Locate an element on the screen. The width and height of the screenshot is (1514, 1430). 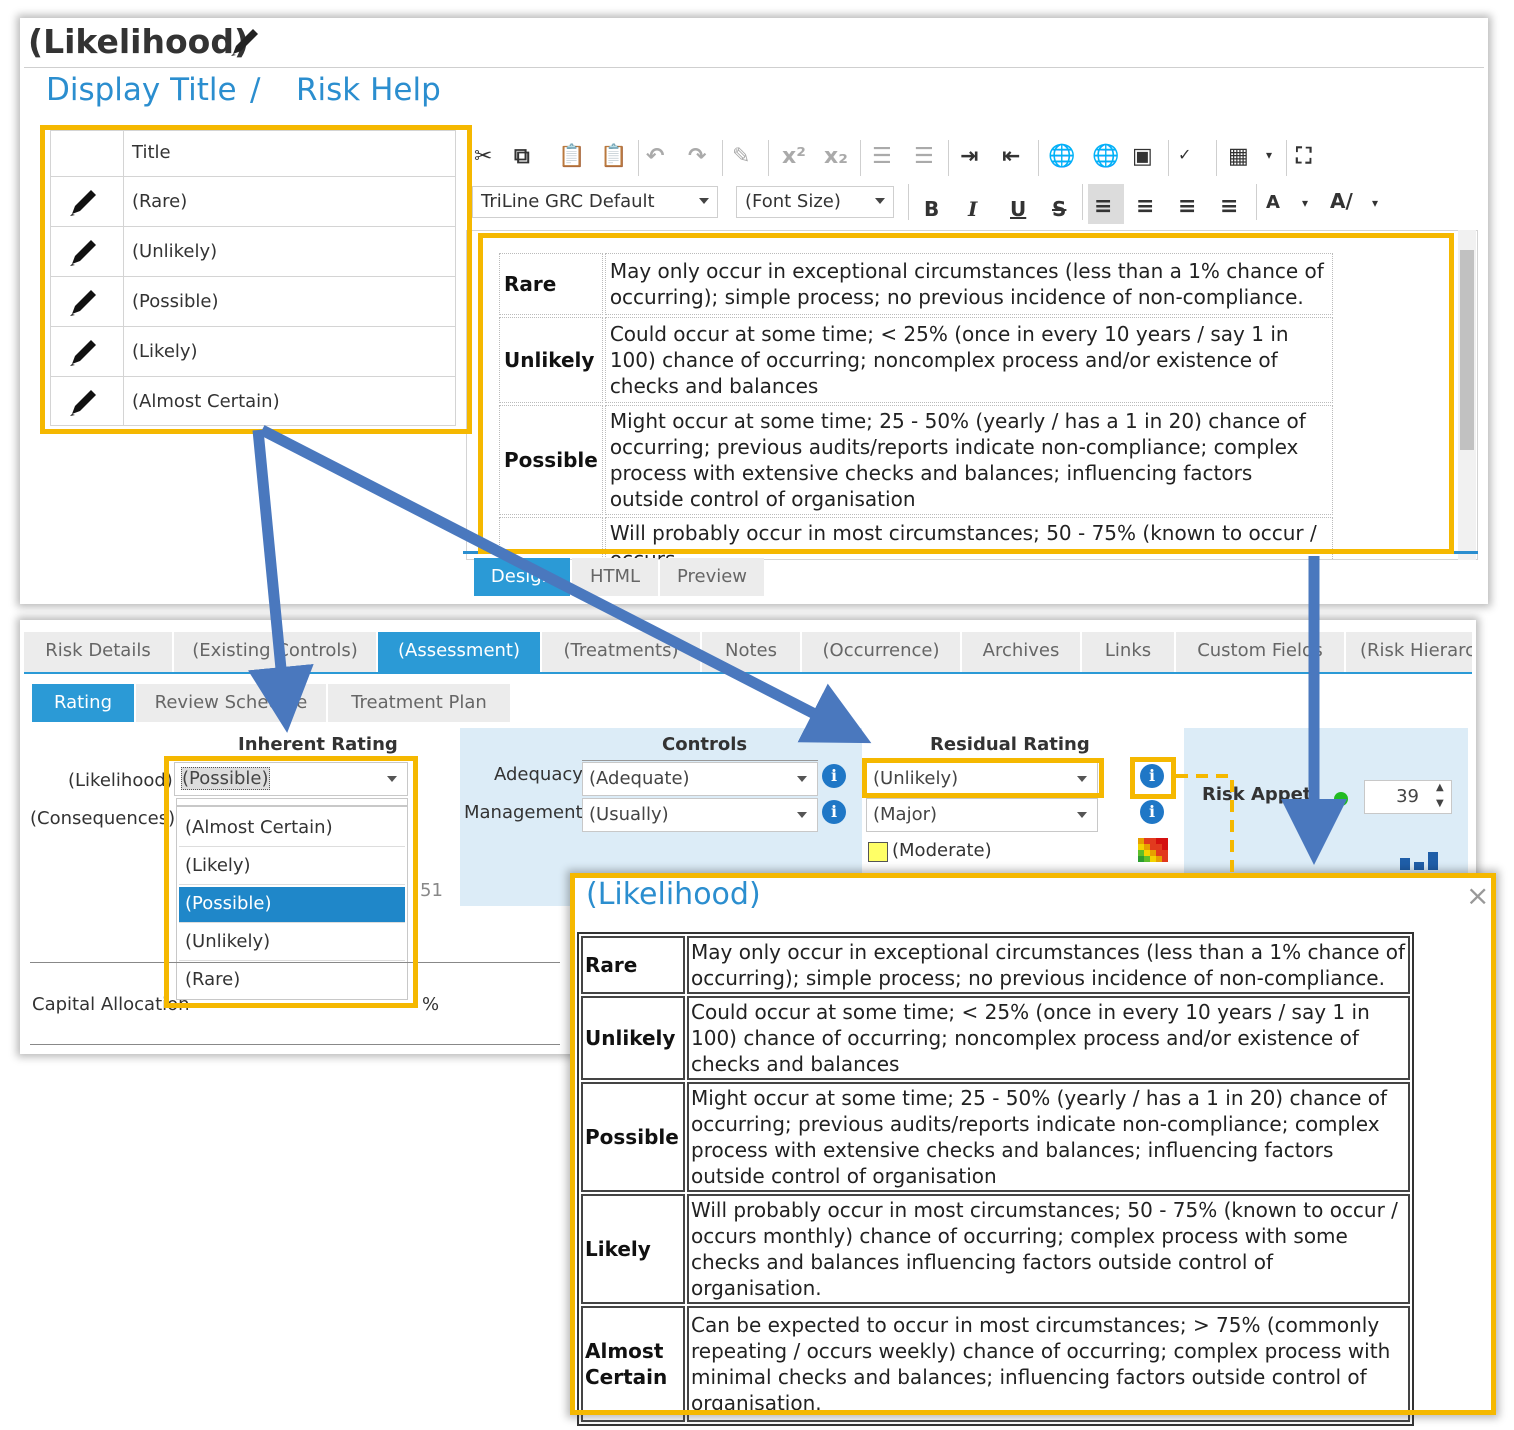
residual-likelihood-select: (Unlikely) is located at coordinates (982, 779).